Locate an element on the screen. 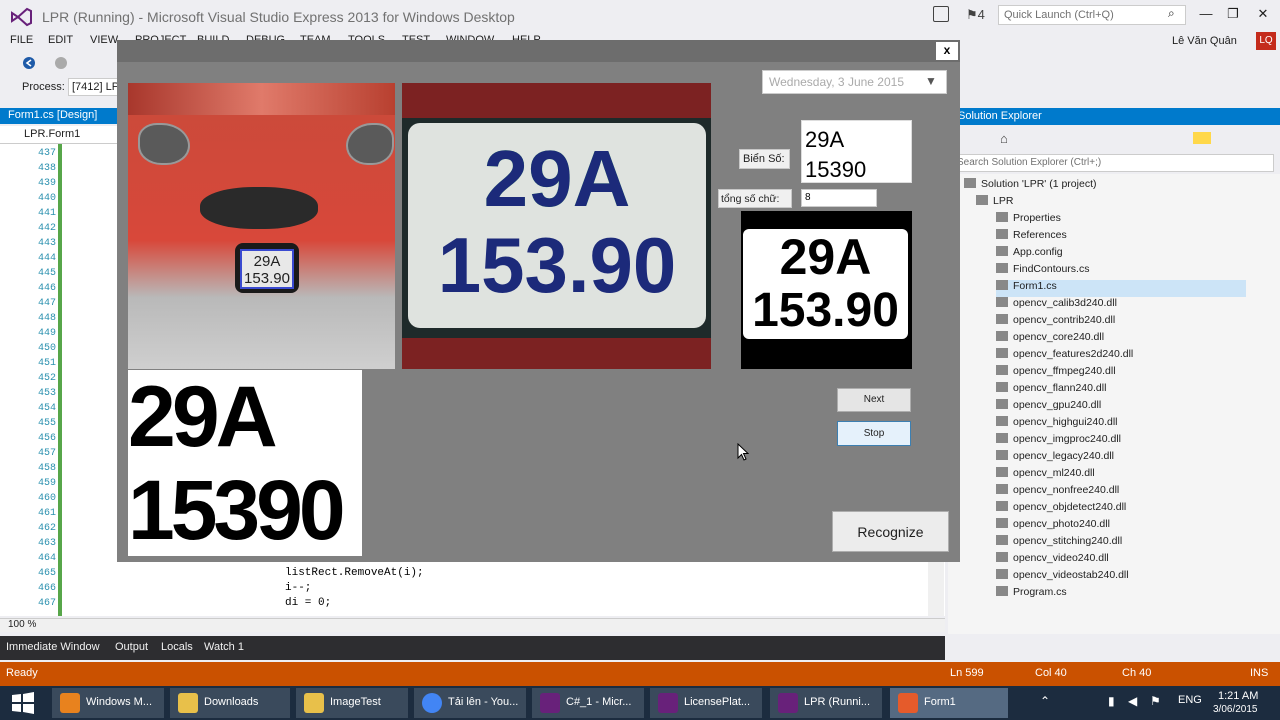  tree-item: Solution 'LPR' (1 project) is located at coordinates (1030, 186).